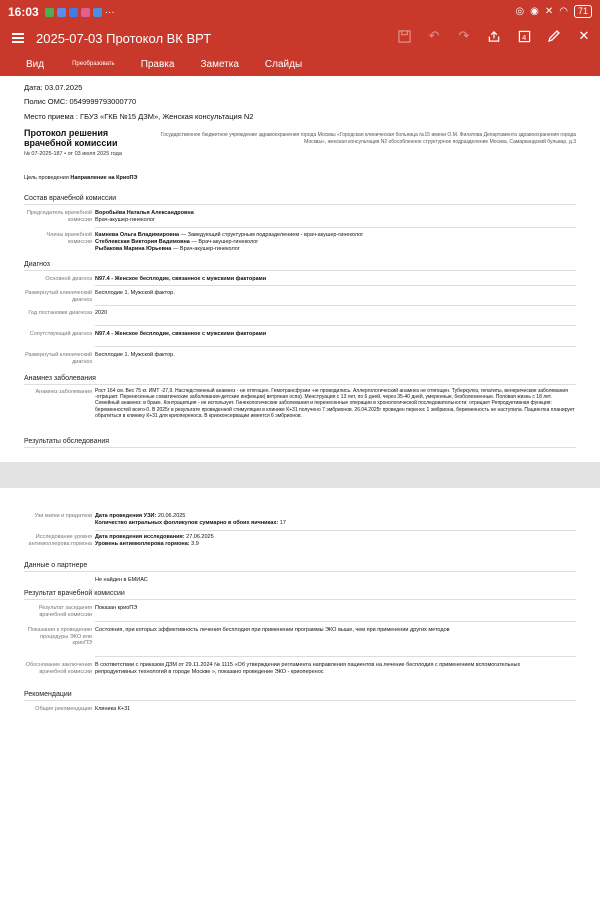  Describe the element at coordinates (73, 154) in the screenshot. I see `protocol-number: № 07-2025-187 • от 03 июля 2025 года` at that location.